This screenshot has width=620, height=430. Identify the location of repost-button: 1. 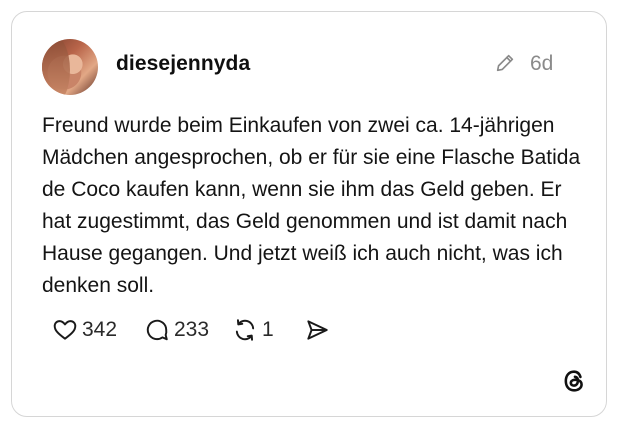
(253, 330).